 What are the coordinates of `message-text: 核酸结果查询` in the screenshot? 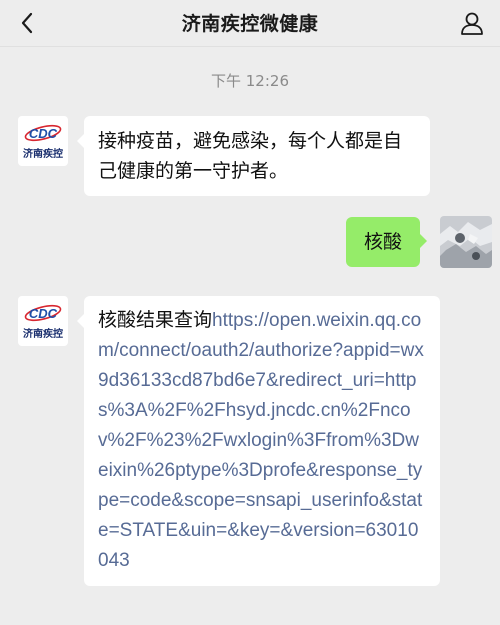 It's located at (155, 320).